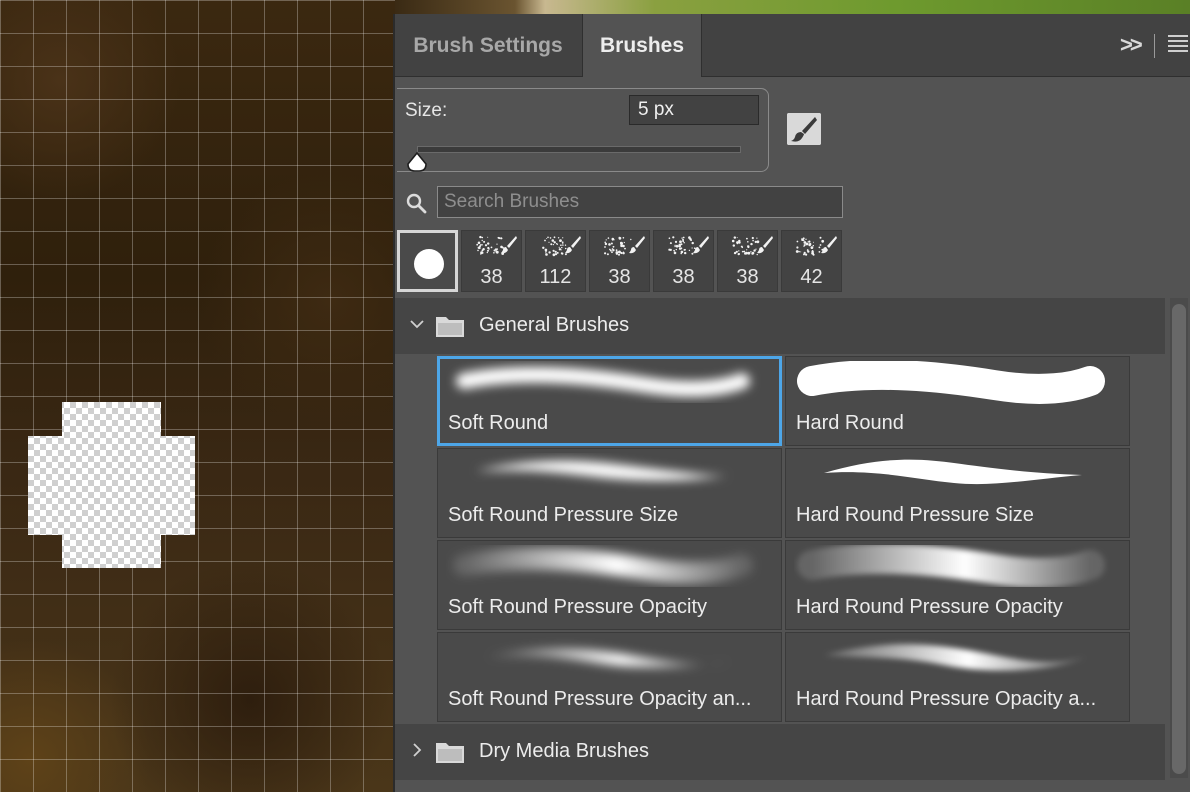 This screenshot has width=1190, height=792. I want to click on size-input, so click(694, 110).